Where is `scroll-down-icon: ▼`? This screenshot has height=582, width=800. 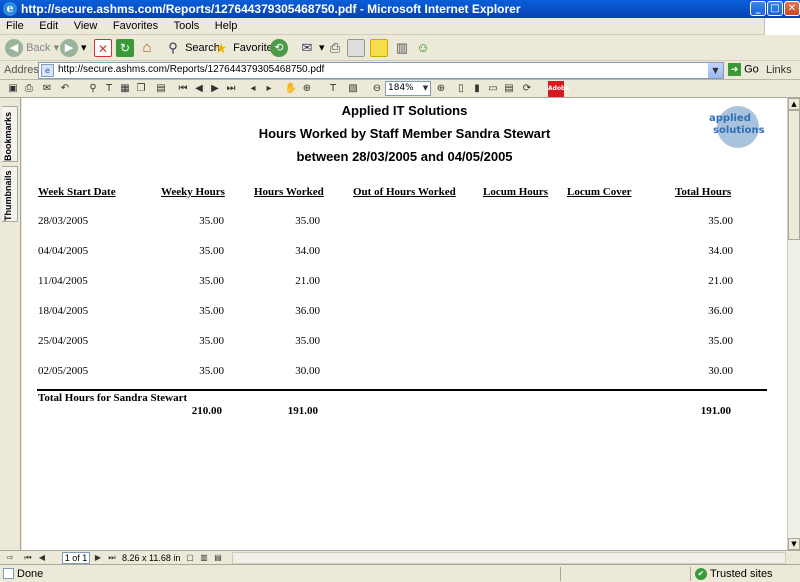
scroll-down-icon: ▼ is located at coordinates (794, 544).